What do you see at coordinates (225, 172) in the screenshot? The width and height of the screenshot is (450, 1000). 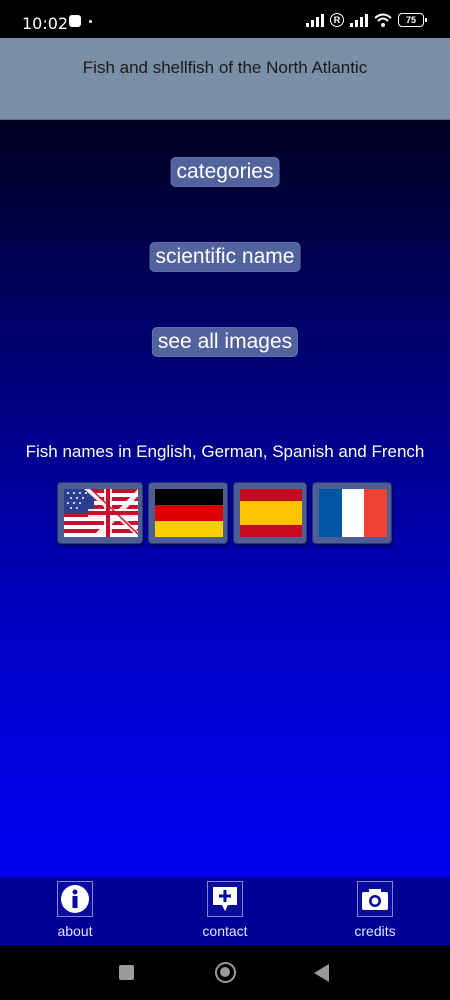 I see `categories-button: categories` at bounding box center [225, 172].